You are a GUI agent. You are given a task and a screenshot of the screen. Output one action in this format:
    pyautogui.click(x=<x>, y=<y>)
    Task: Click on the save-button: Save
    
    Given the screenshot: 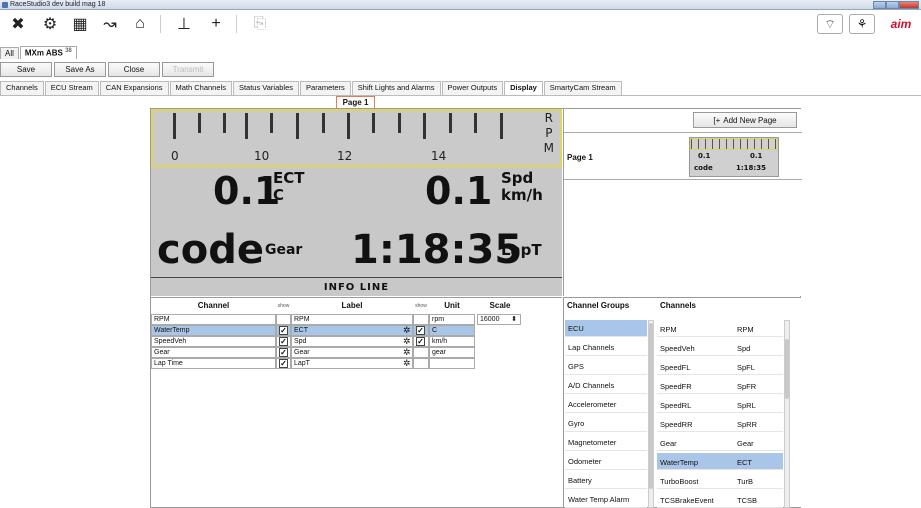 What is the action you would take?
    pyautogui.click(x=26, y=69)
    